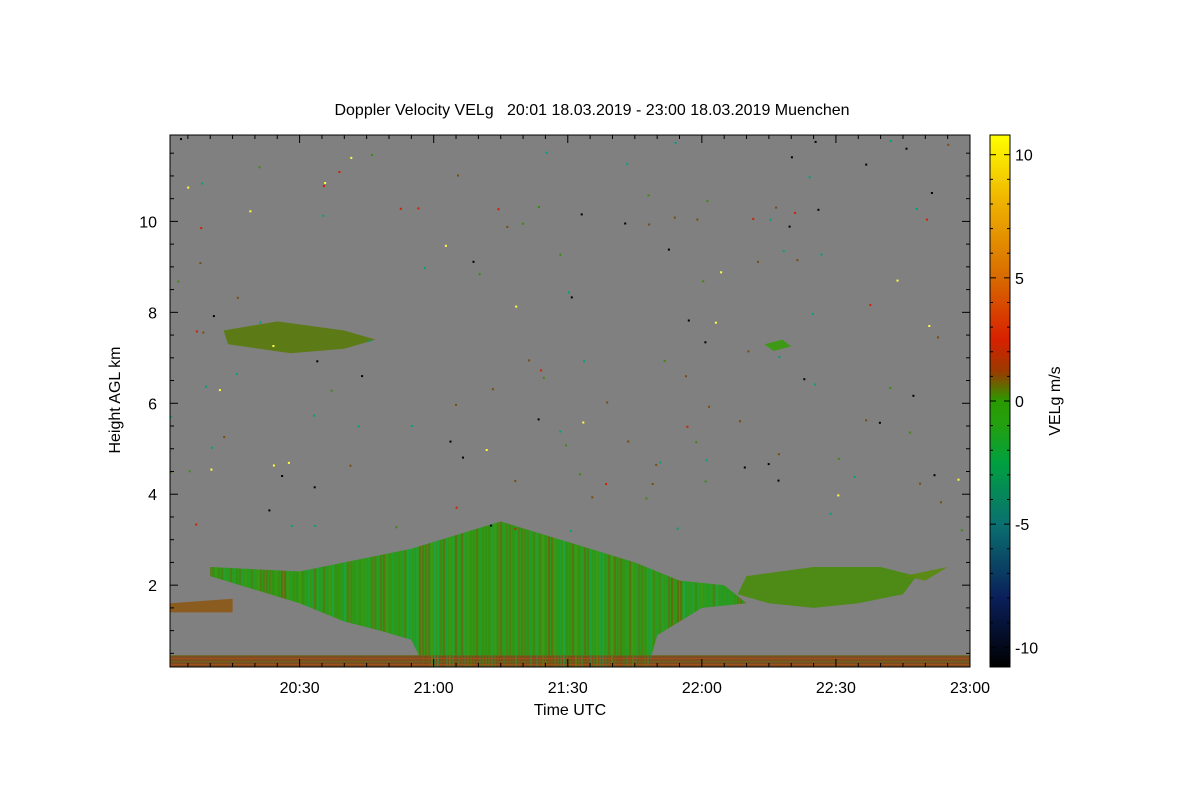  What do you see at coordinates (152, 313) in the screenshot?
I see `y-tick-label: 8` at bounding box center [152, 313].